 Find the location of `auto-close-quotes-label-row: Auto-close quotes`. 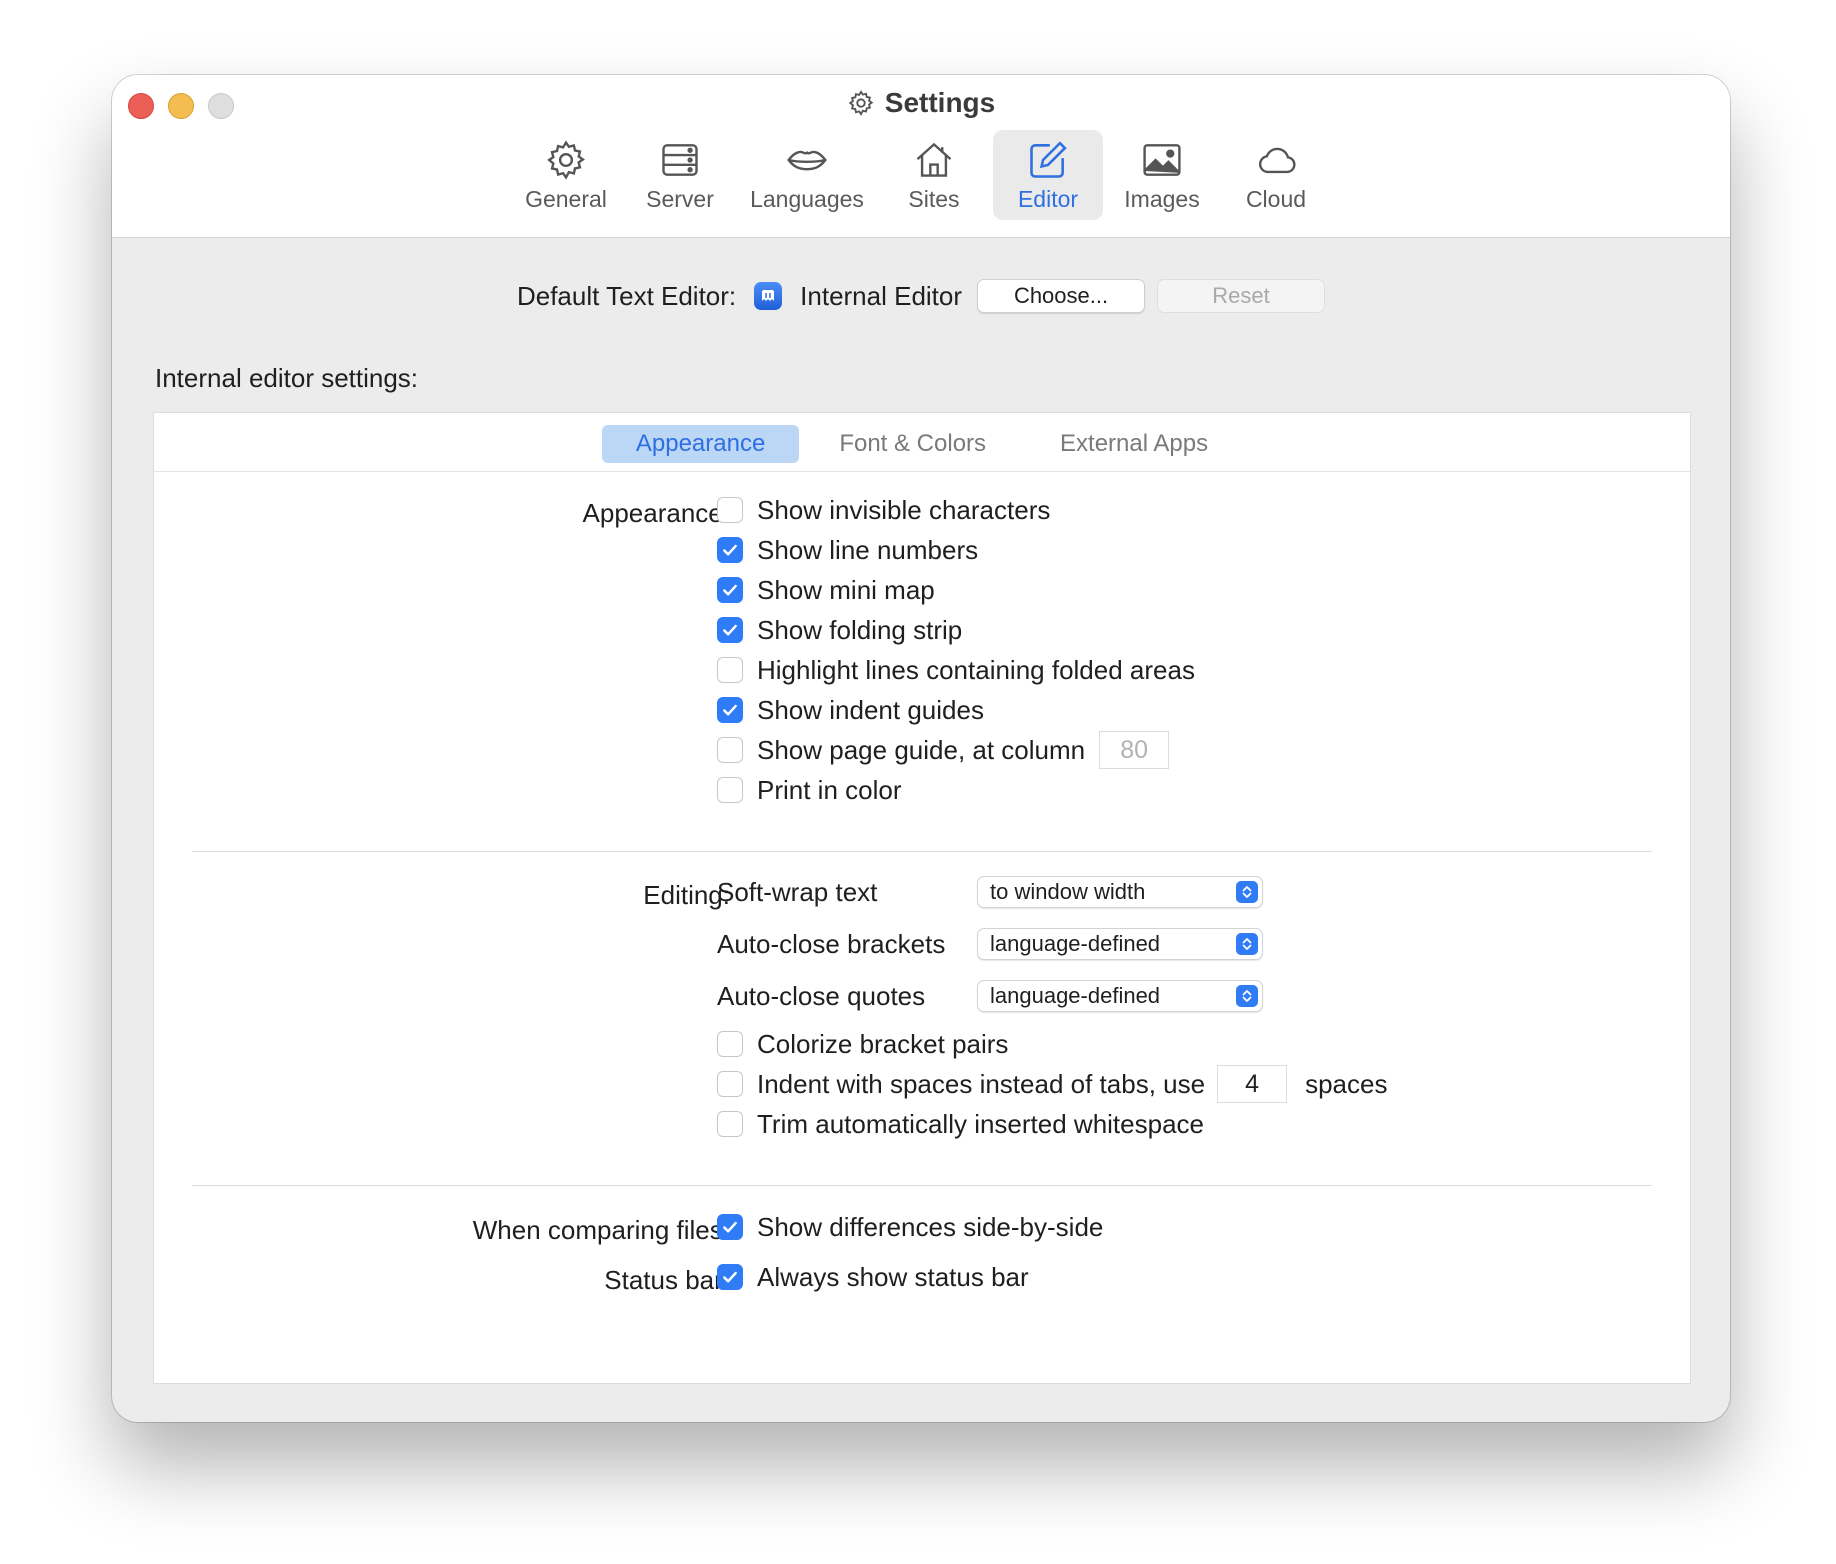

auto-close-quotes-label-row: Auto-close quotes is located at coordinates (821, 996).